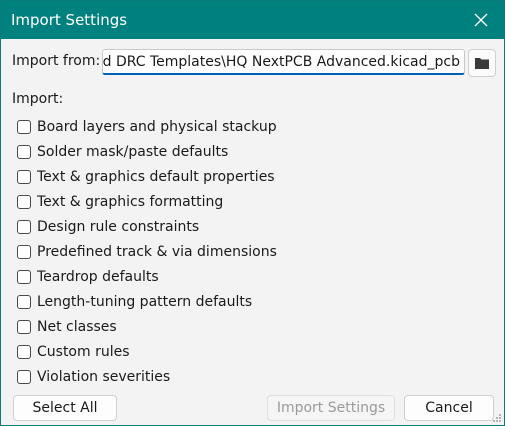 The height and width of the screenshot is (426, 505). I want to click on import-option-row: Violation severities, so click(147, 376).